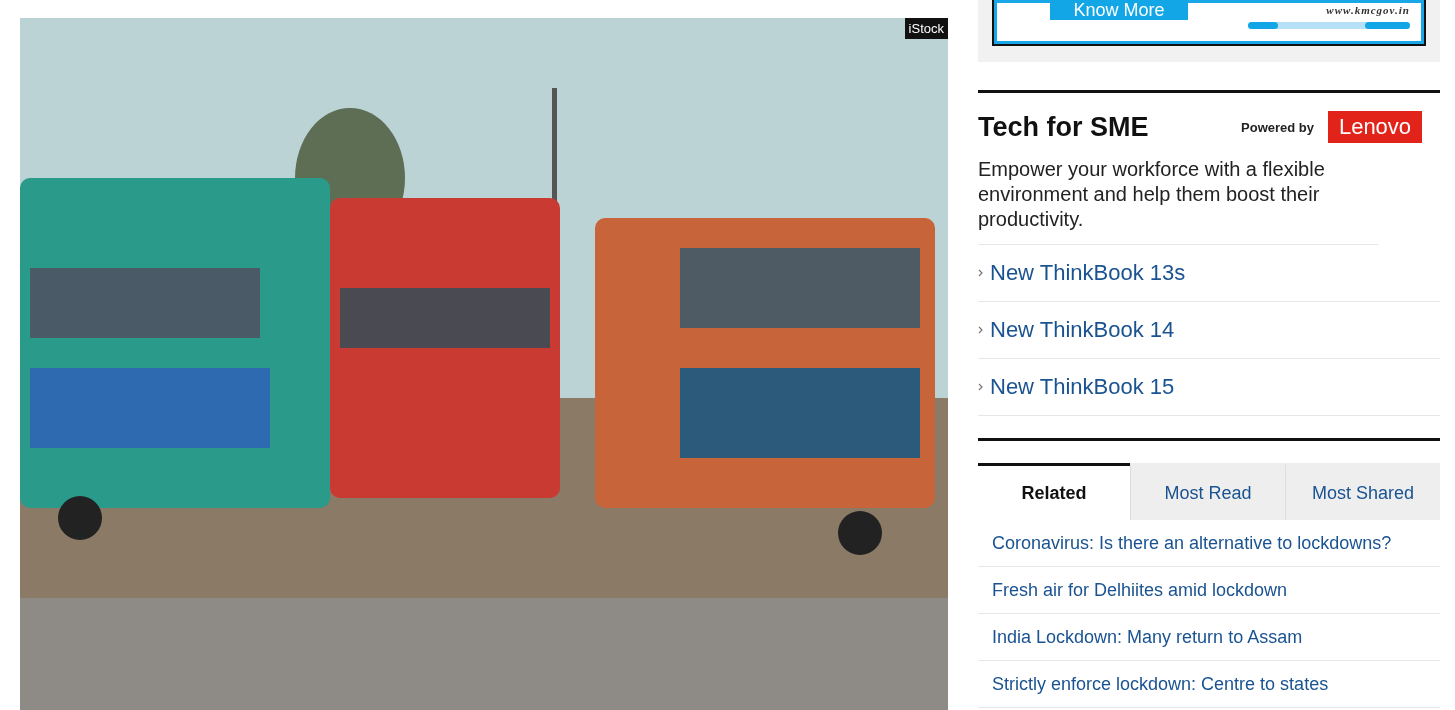  What do you see at coordinates (1209, 387) in the screenshot?
I see `product-link: New ThinkBook 15` at bounding box center [1209, 387].